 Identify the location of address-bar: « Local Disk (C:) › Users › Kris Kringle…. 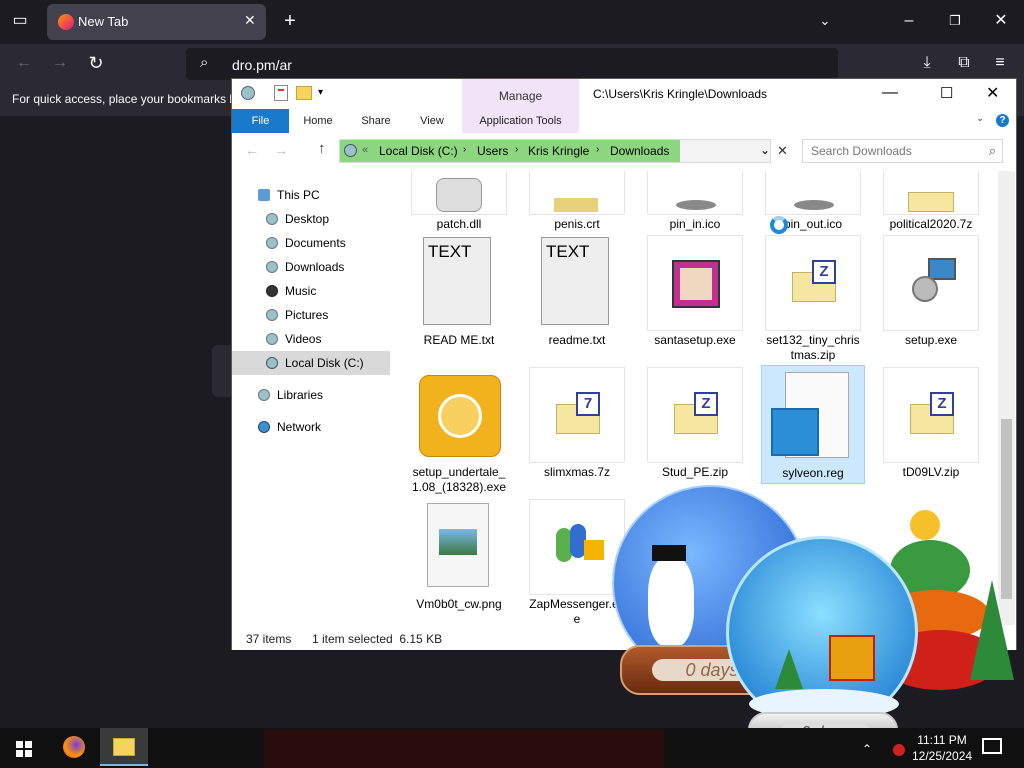
(555, 151).